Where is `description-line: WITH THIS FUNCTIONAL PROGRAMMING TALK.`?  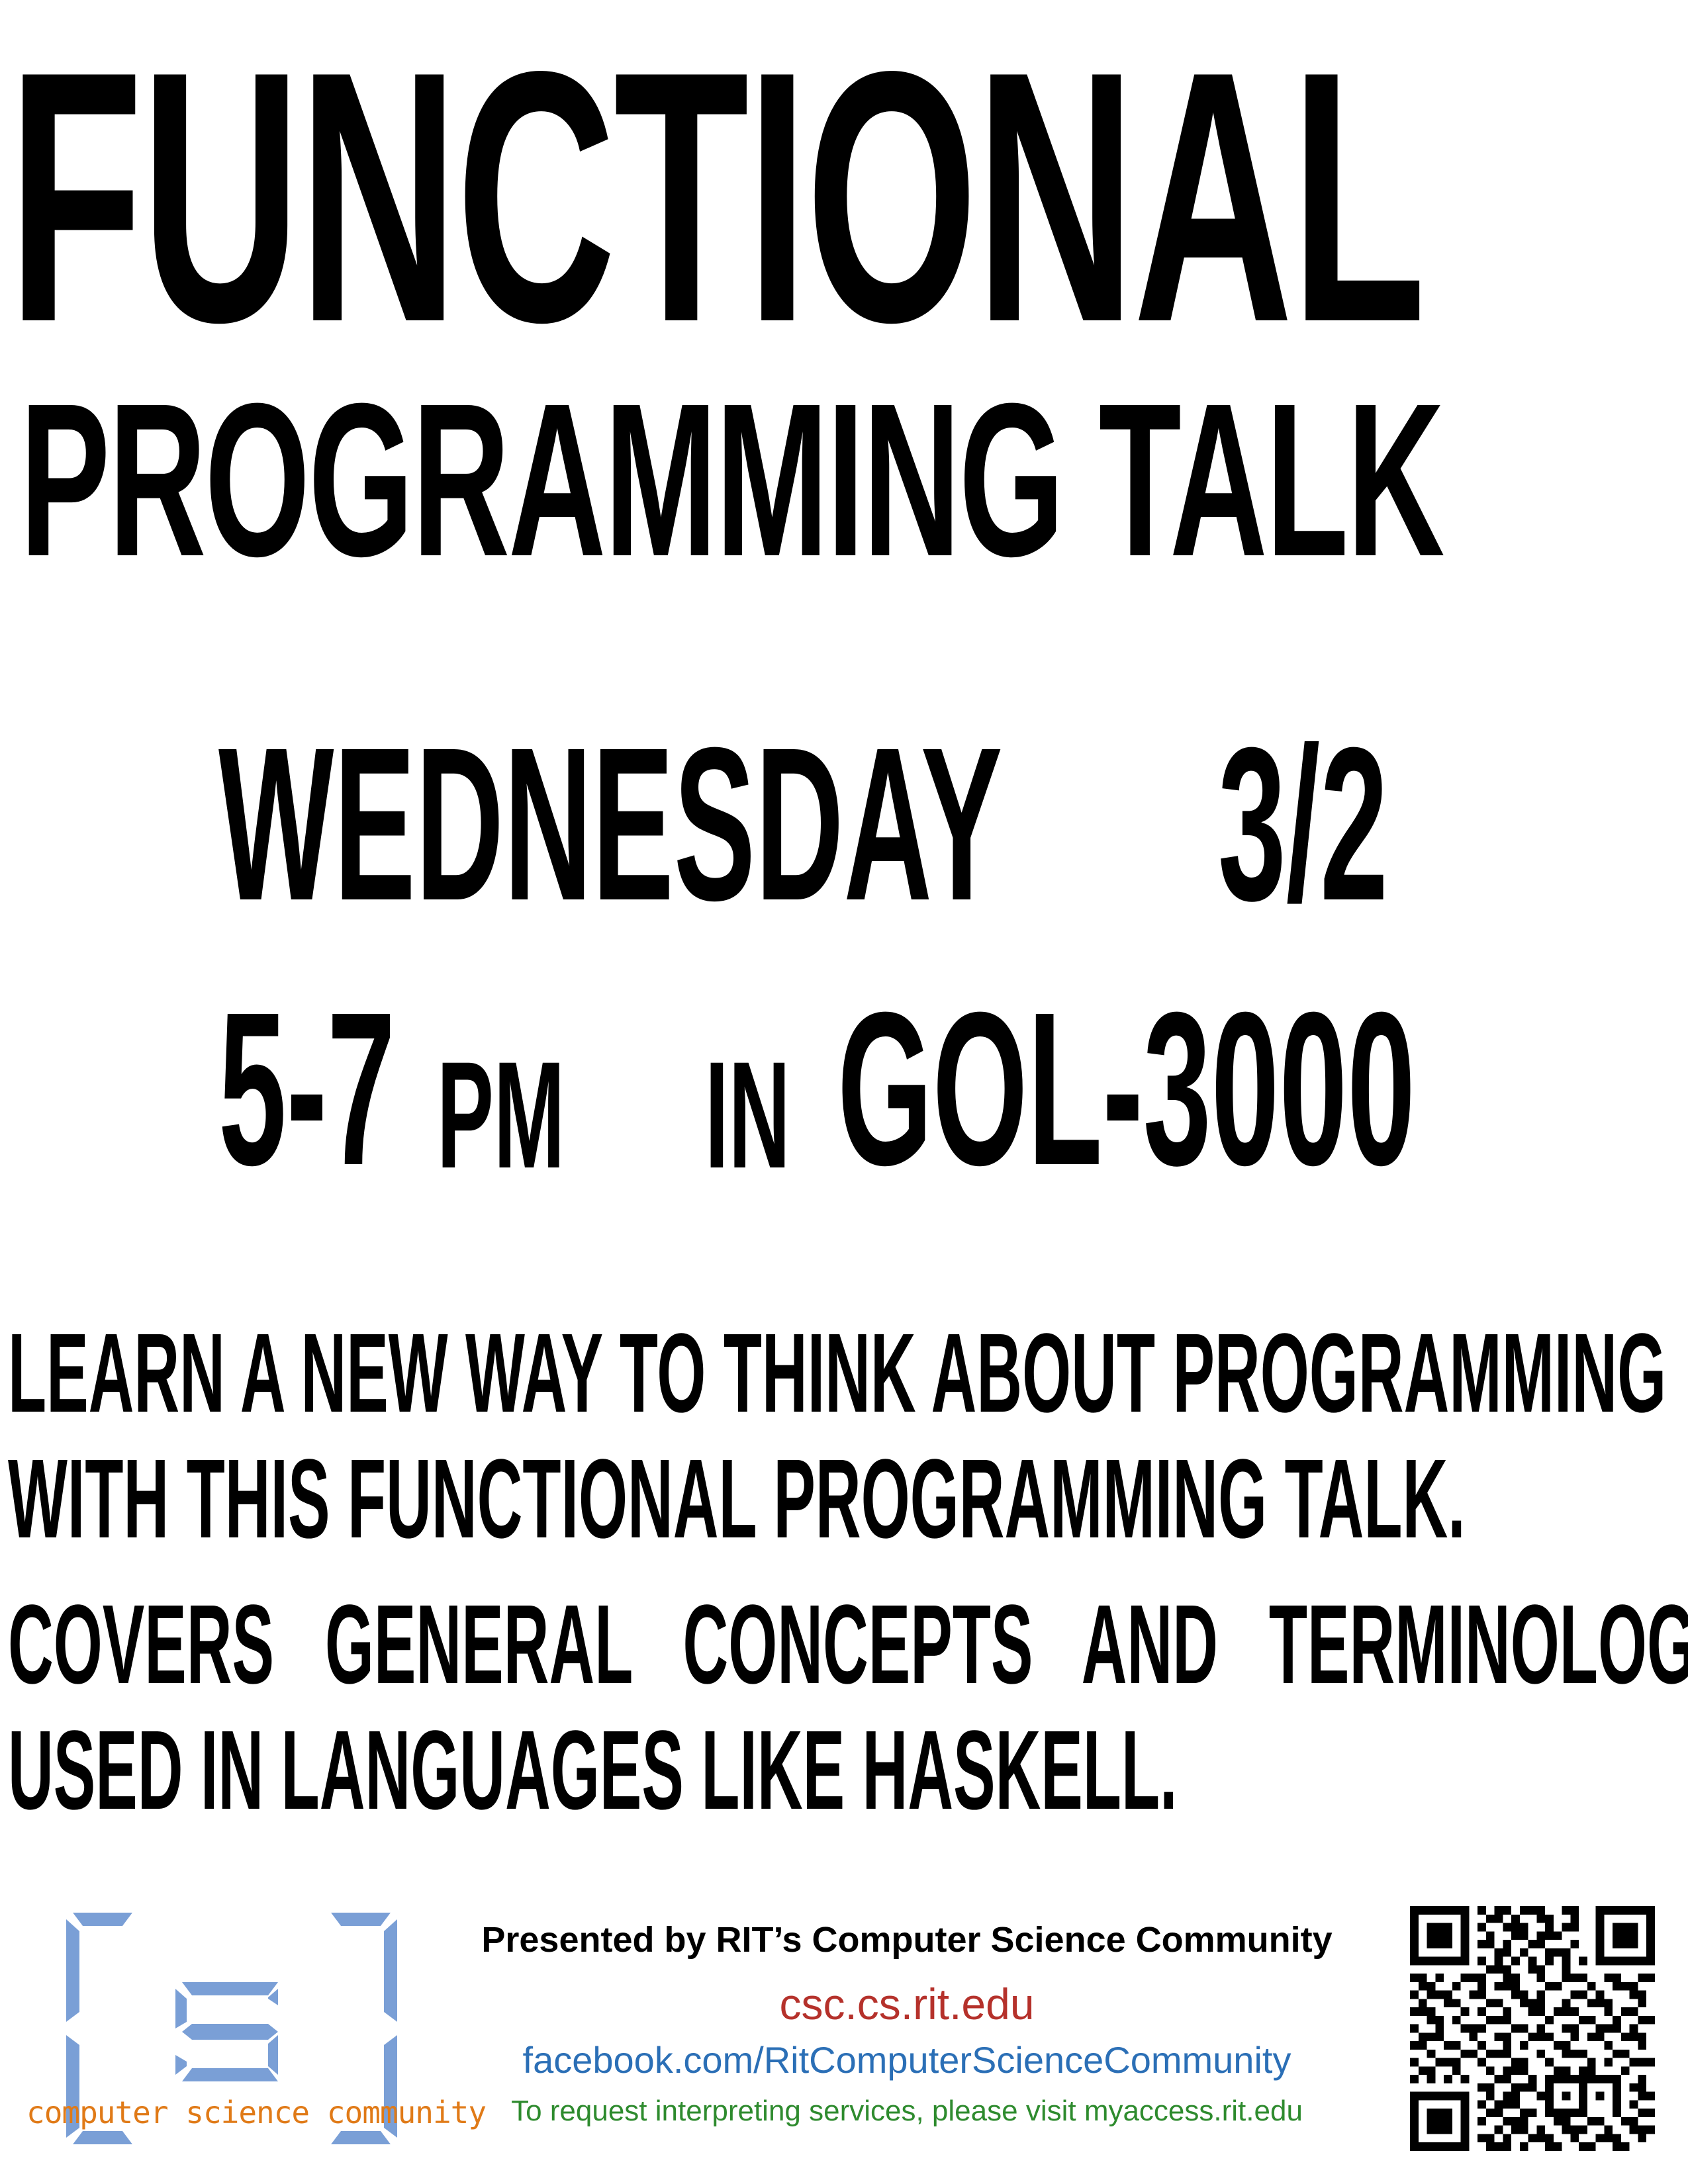
description-line: WITH THIS FUNCTIONAL PROGRAMMING TALK. is located at coordinates (737, 1499).